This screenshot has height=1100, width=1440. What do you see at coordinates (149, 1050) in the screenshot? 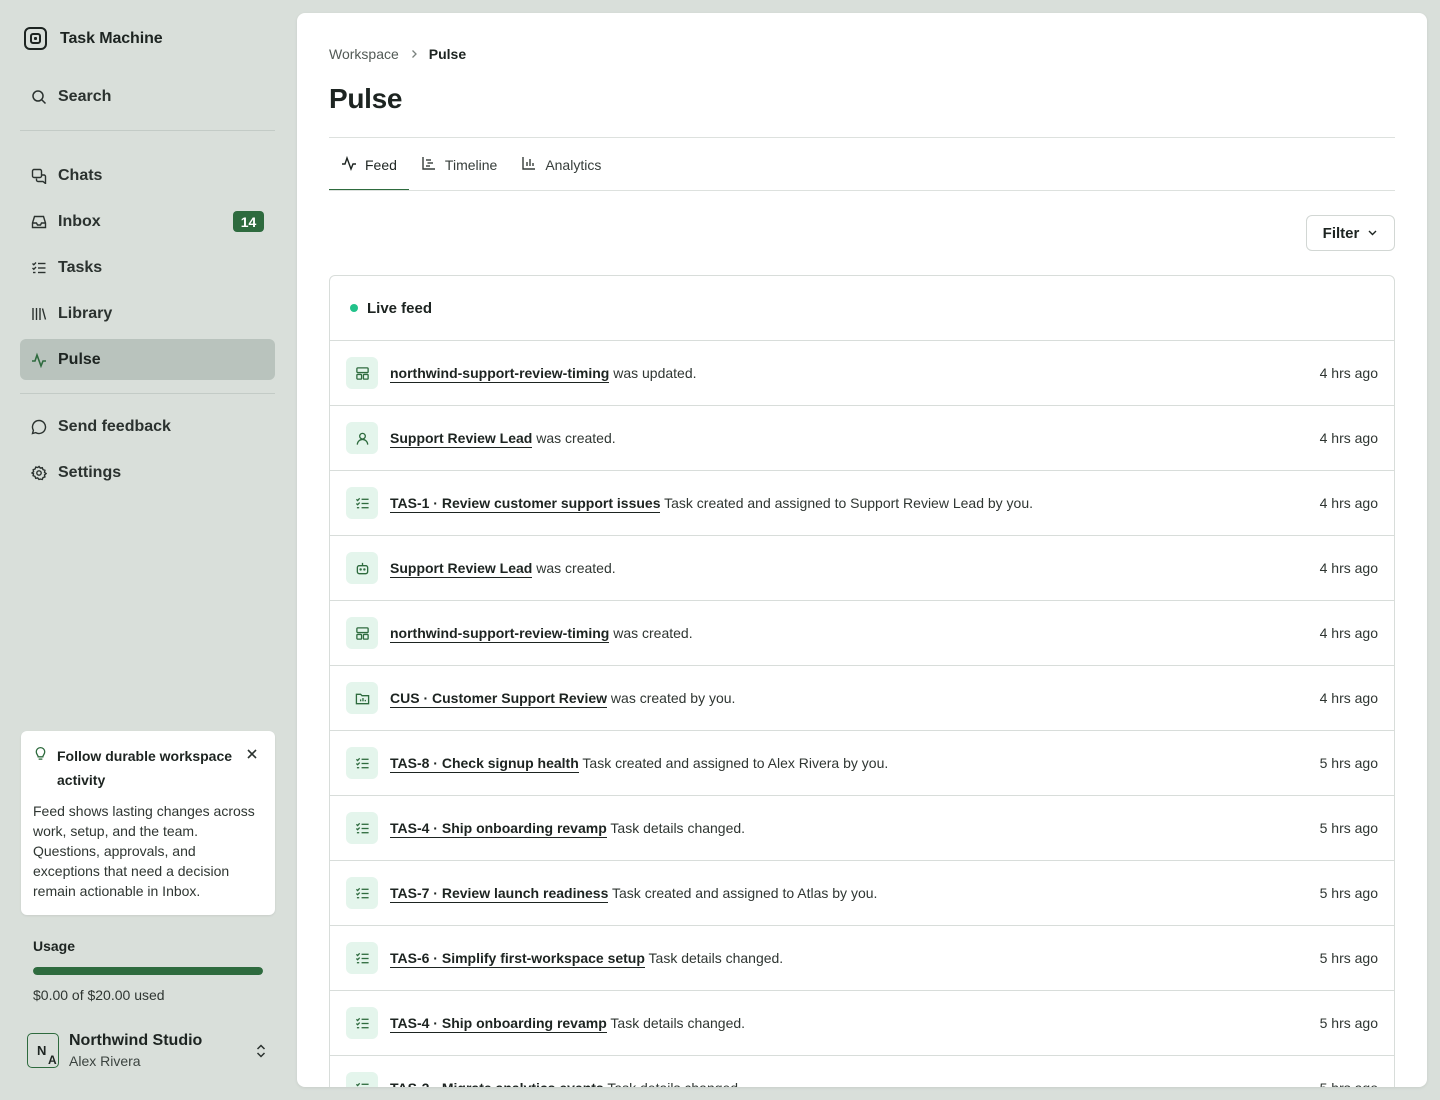
I see `workspace-switcher: N A Northwind Studio Alex Rivera` at bounding box center [149, 1050].